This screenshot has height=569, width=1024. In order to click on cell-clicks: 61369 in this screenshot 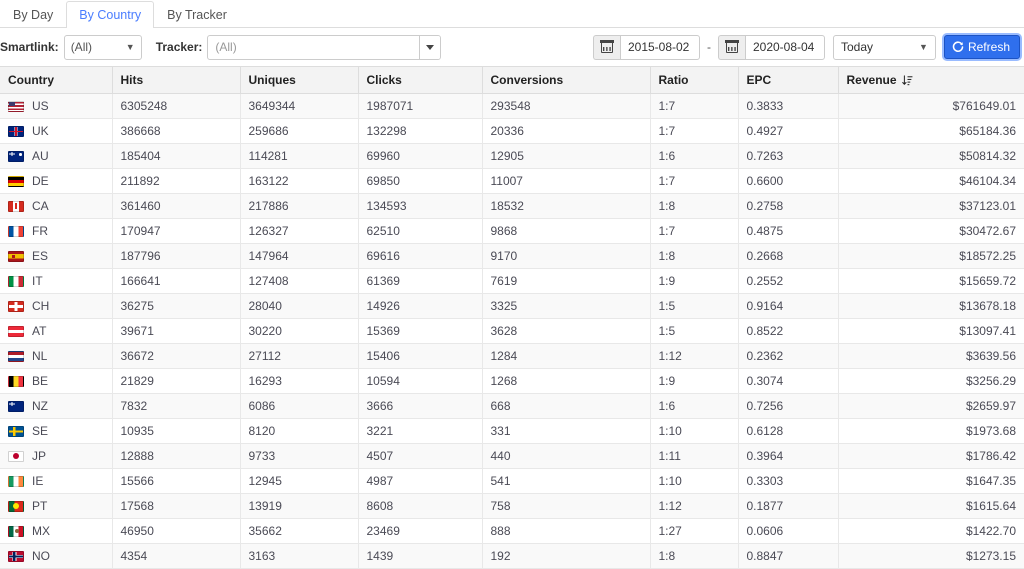, I will do `click(420, 281)`.